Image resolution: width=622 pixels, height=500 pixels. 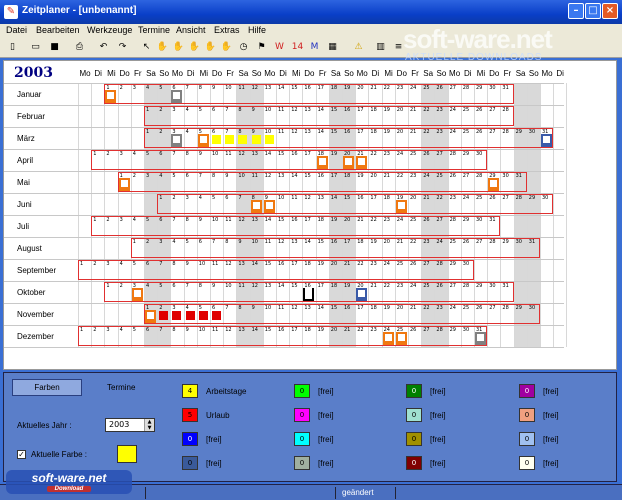 What do you see at coordinates (532, 242) in the screenshot?
I see `day-number: 31` at bounding box center [532, 242].